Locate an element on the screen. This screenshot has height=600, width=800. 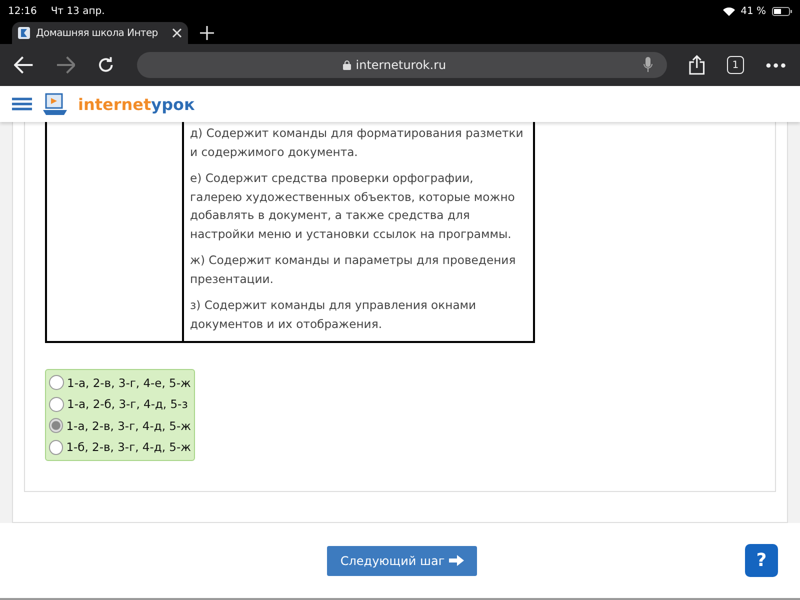
wifi-icon is located at coordinates (728, 11).